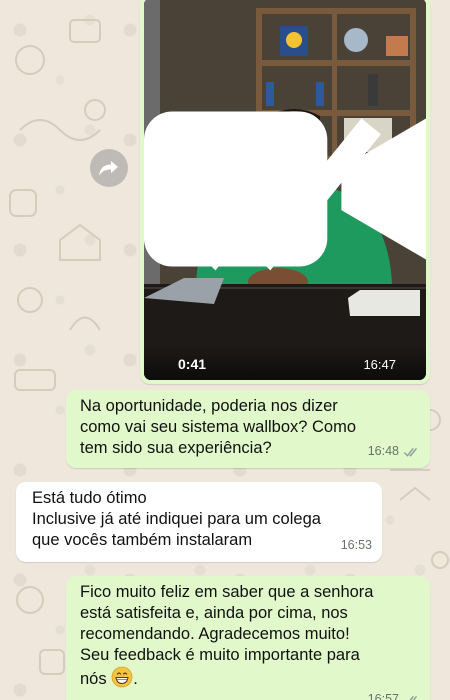 The height and width of the screenshot is (700, 450). I want to click on message-text-line: Na oportunidade, poderia nos dizer, so click(209, 406).